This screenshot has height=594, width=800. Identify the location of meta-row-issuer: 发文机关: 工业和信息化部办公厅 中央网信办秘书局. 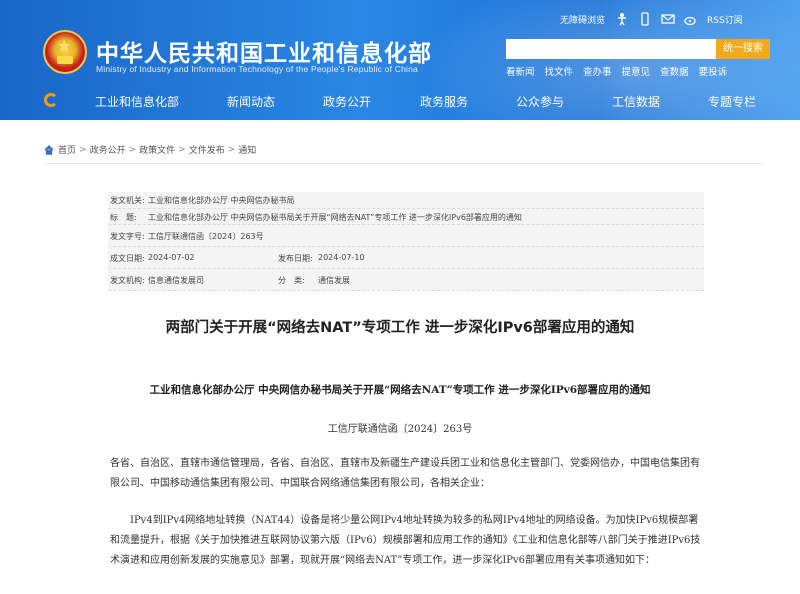
(406, 200).